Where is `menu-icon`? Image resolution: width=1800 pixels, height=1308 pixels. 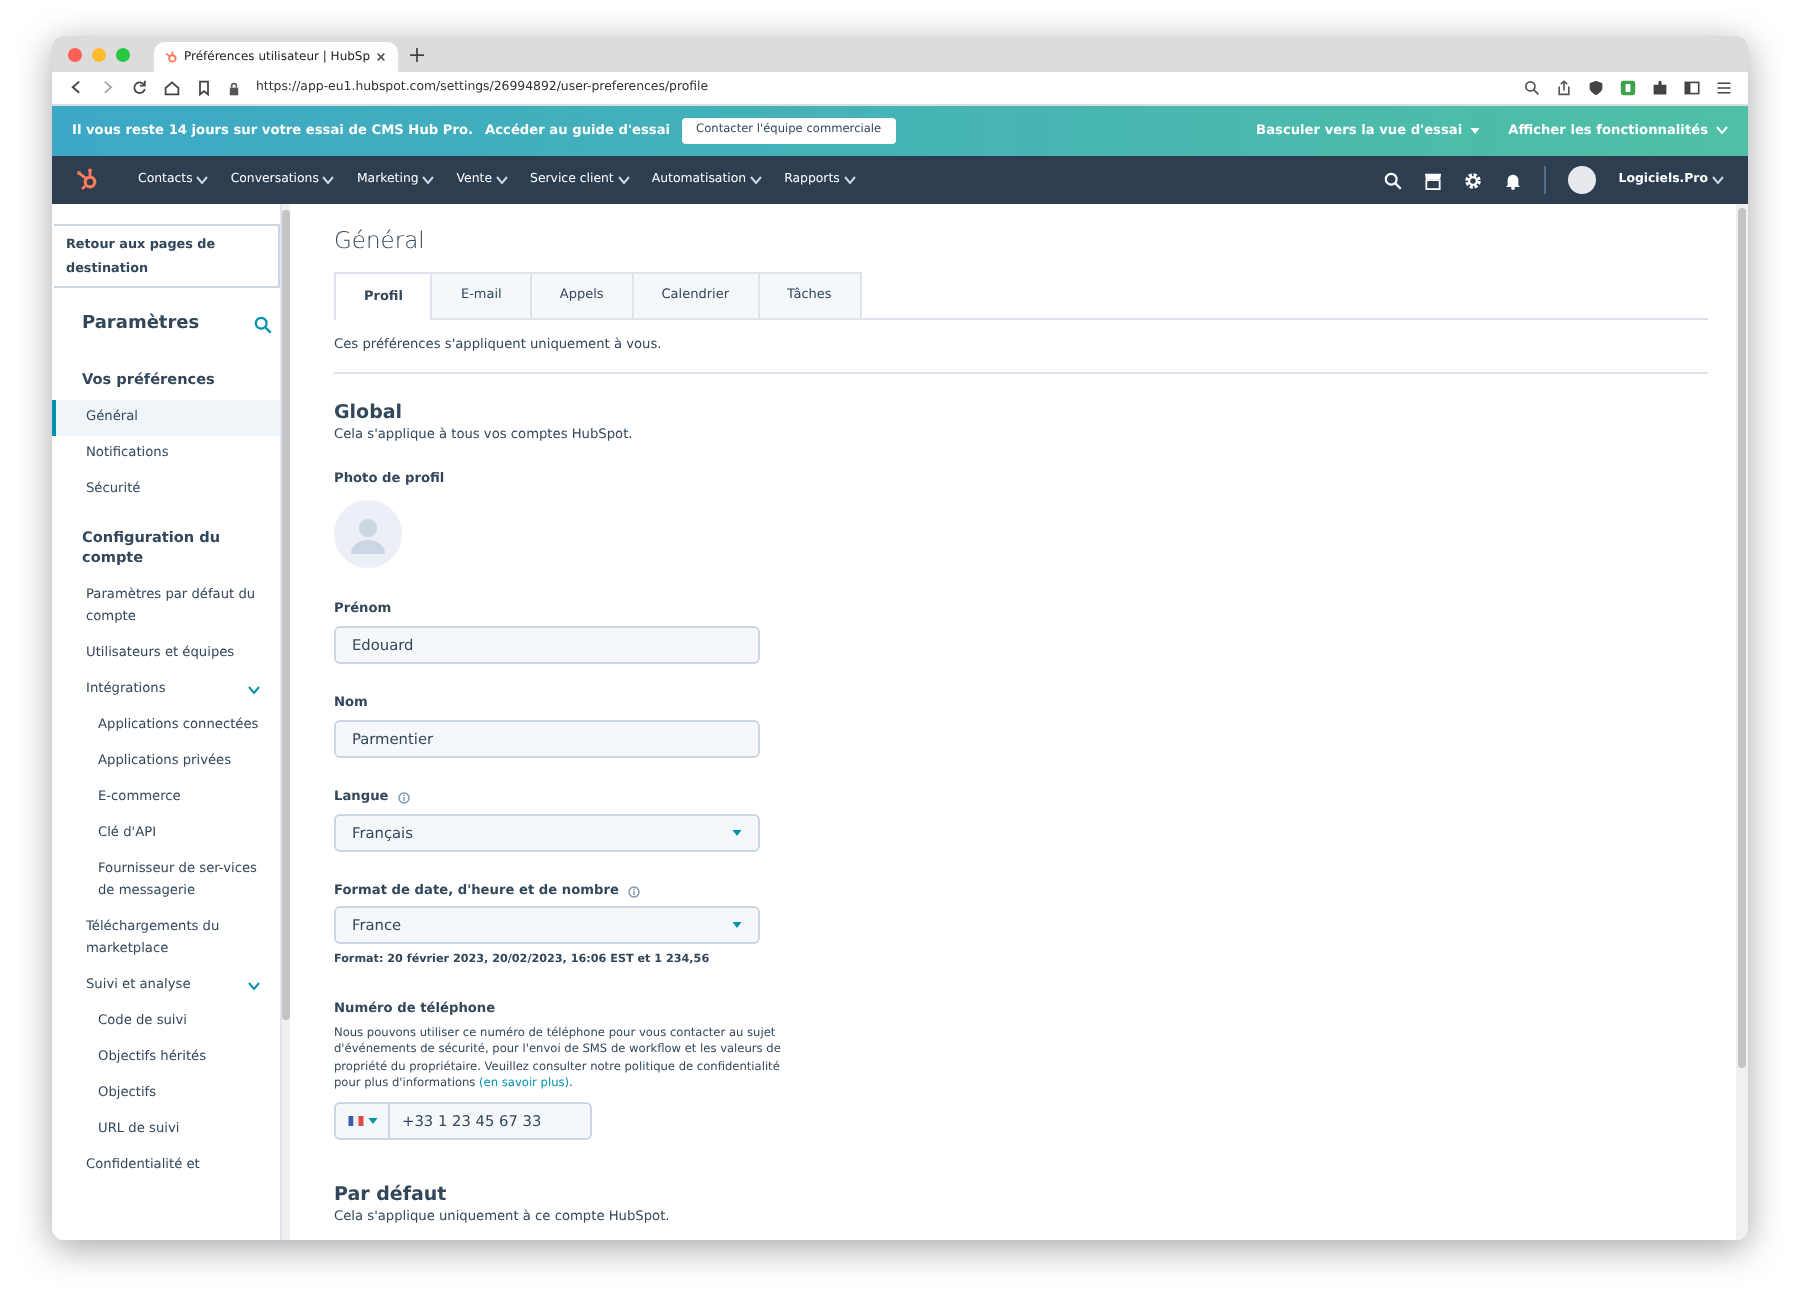 menu-icon is located at coordinates (1724, 88).